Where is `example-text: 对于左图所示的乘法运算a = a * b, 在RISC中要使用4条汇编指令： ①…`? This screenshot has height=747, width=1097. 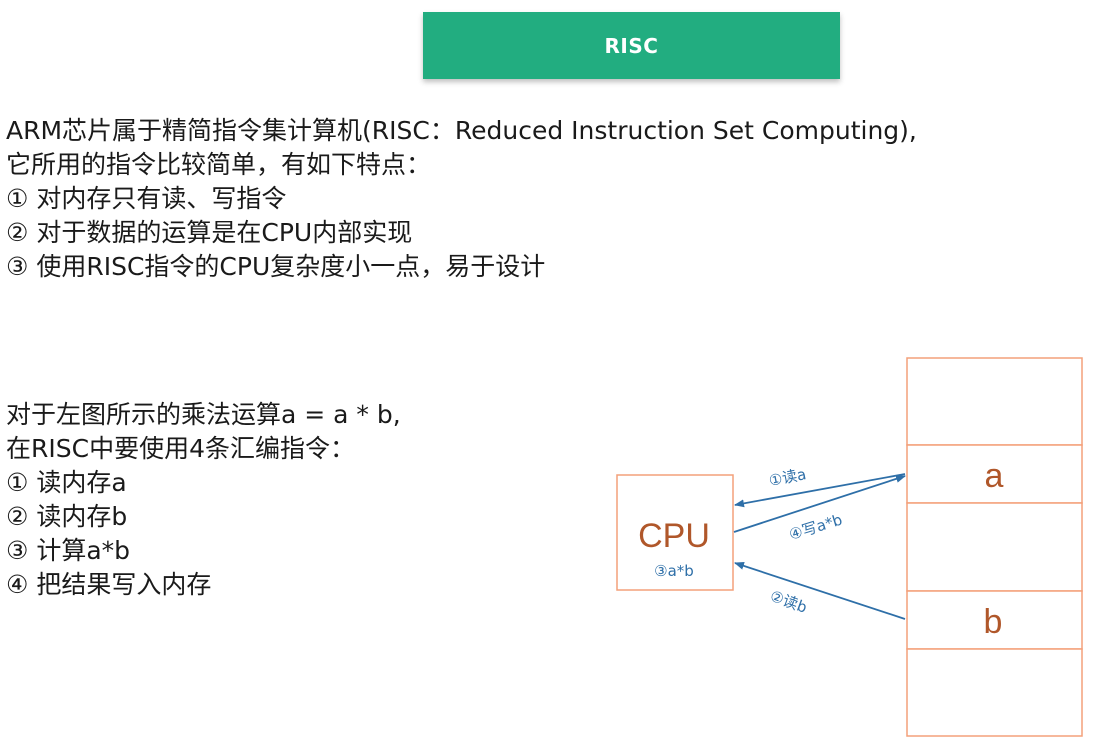
example-text: 对于左图所示的乘法运算a = a * b, 在RISC中要使用4条汇编指令： ①… is located at coordinates (203, 500).